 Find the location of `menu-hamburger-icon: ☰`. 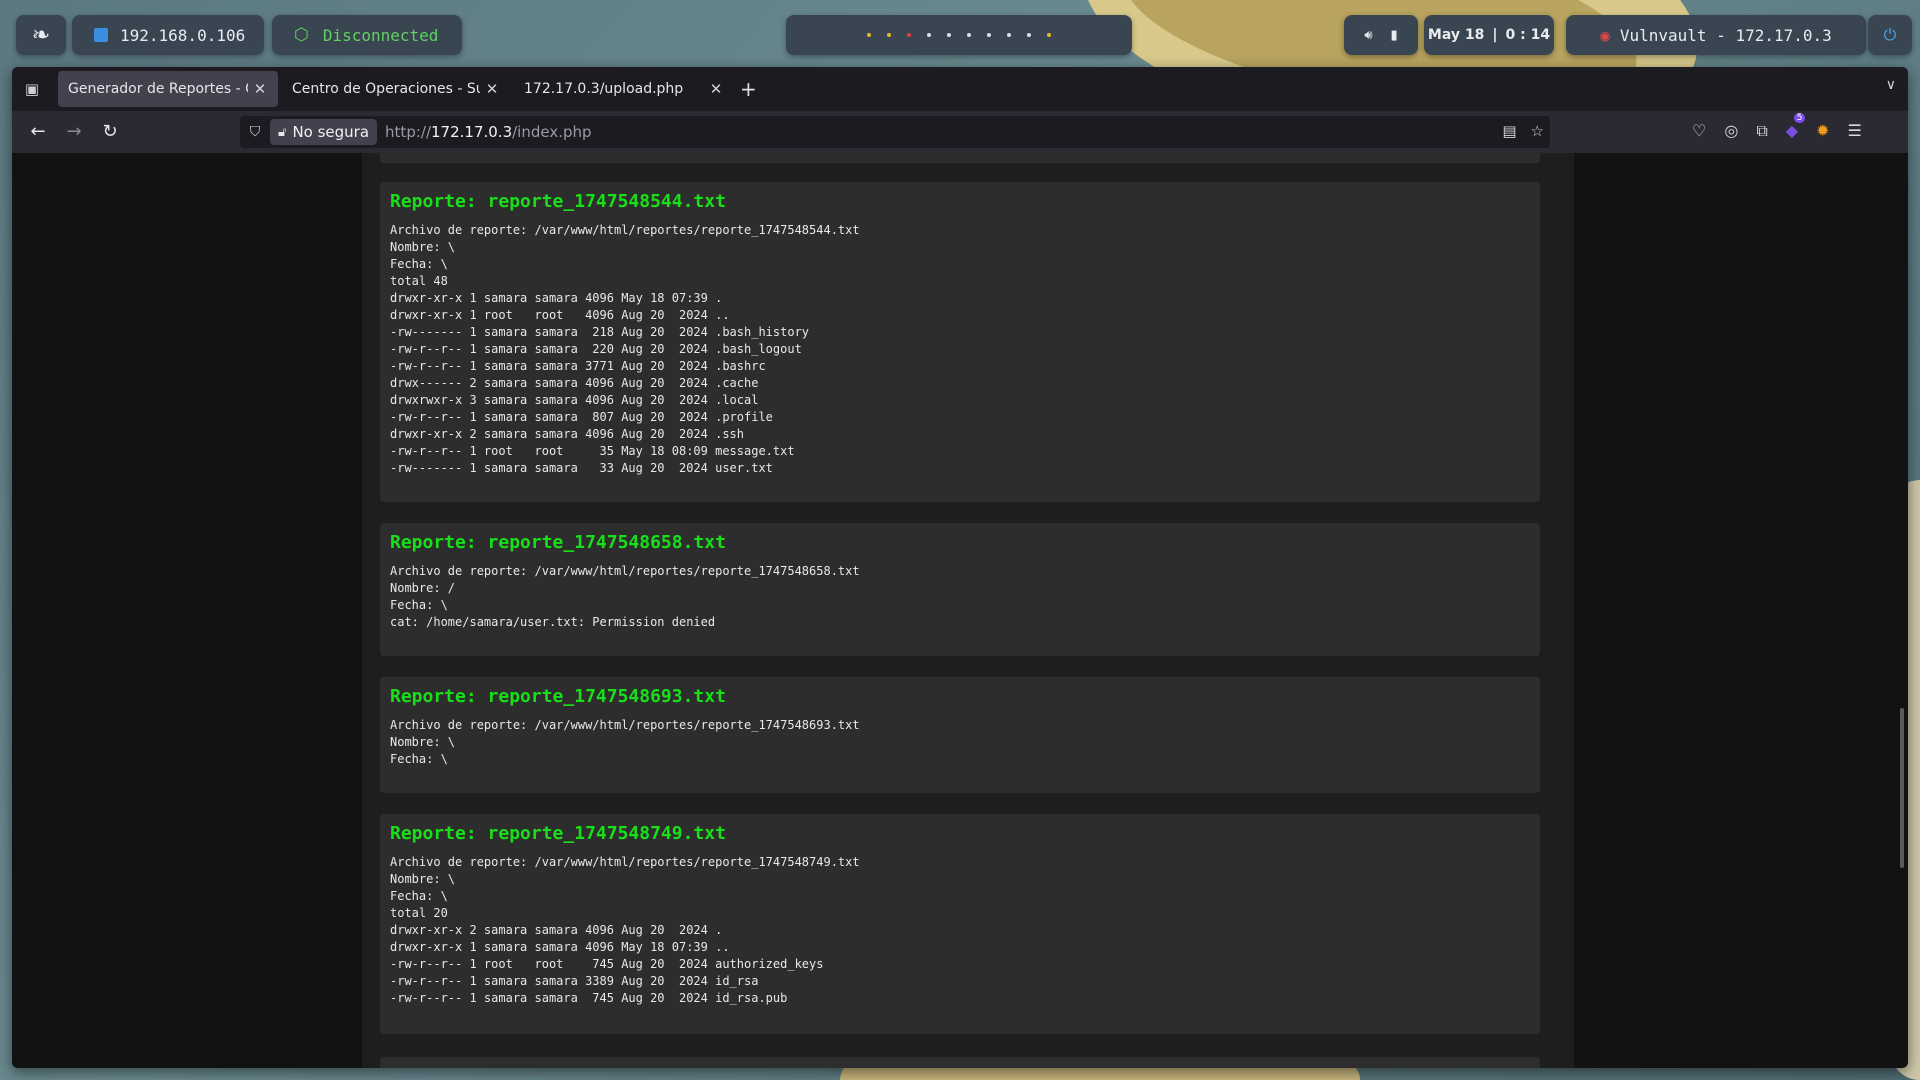

menu-hamburger-icon: ☰ is located at coordinates (1854, 131).